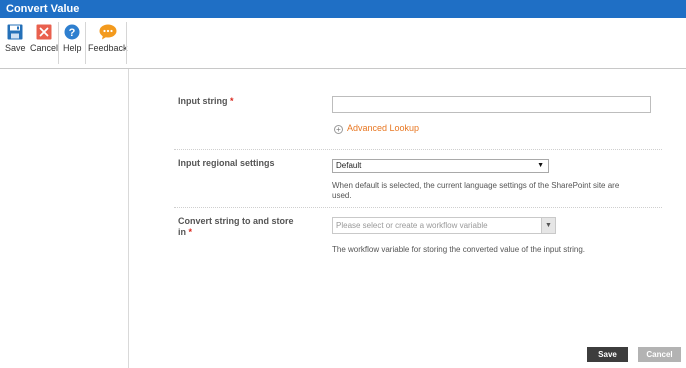 Image resolution: width=686 pixels, height=368 pixels. I want to click on help-ribbon-label: Help, so click(72, 48).